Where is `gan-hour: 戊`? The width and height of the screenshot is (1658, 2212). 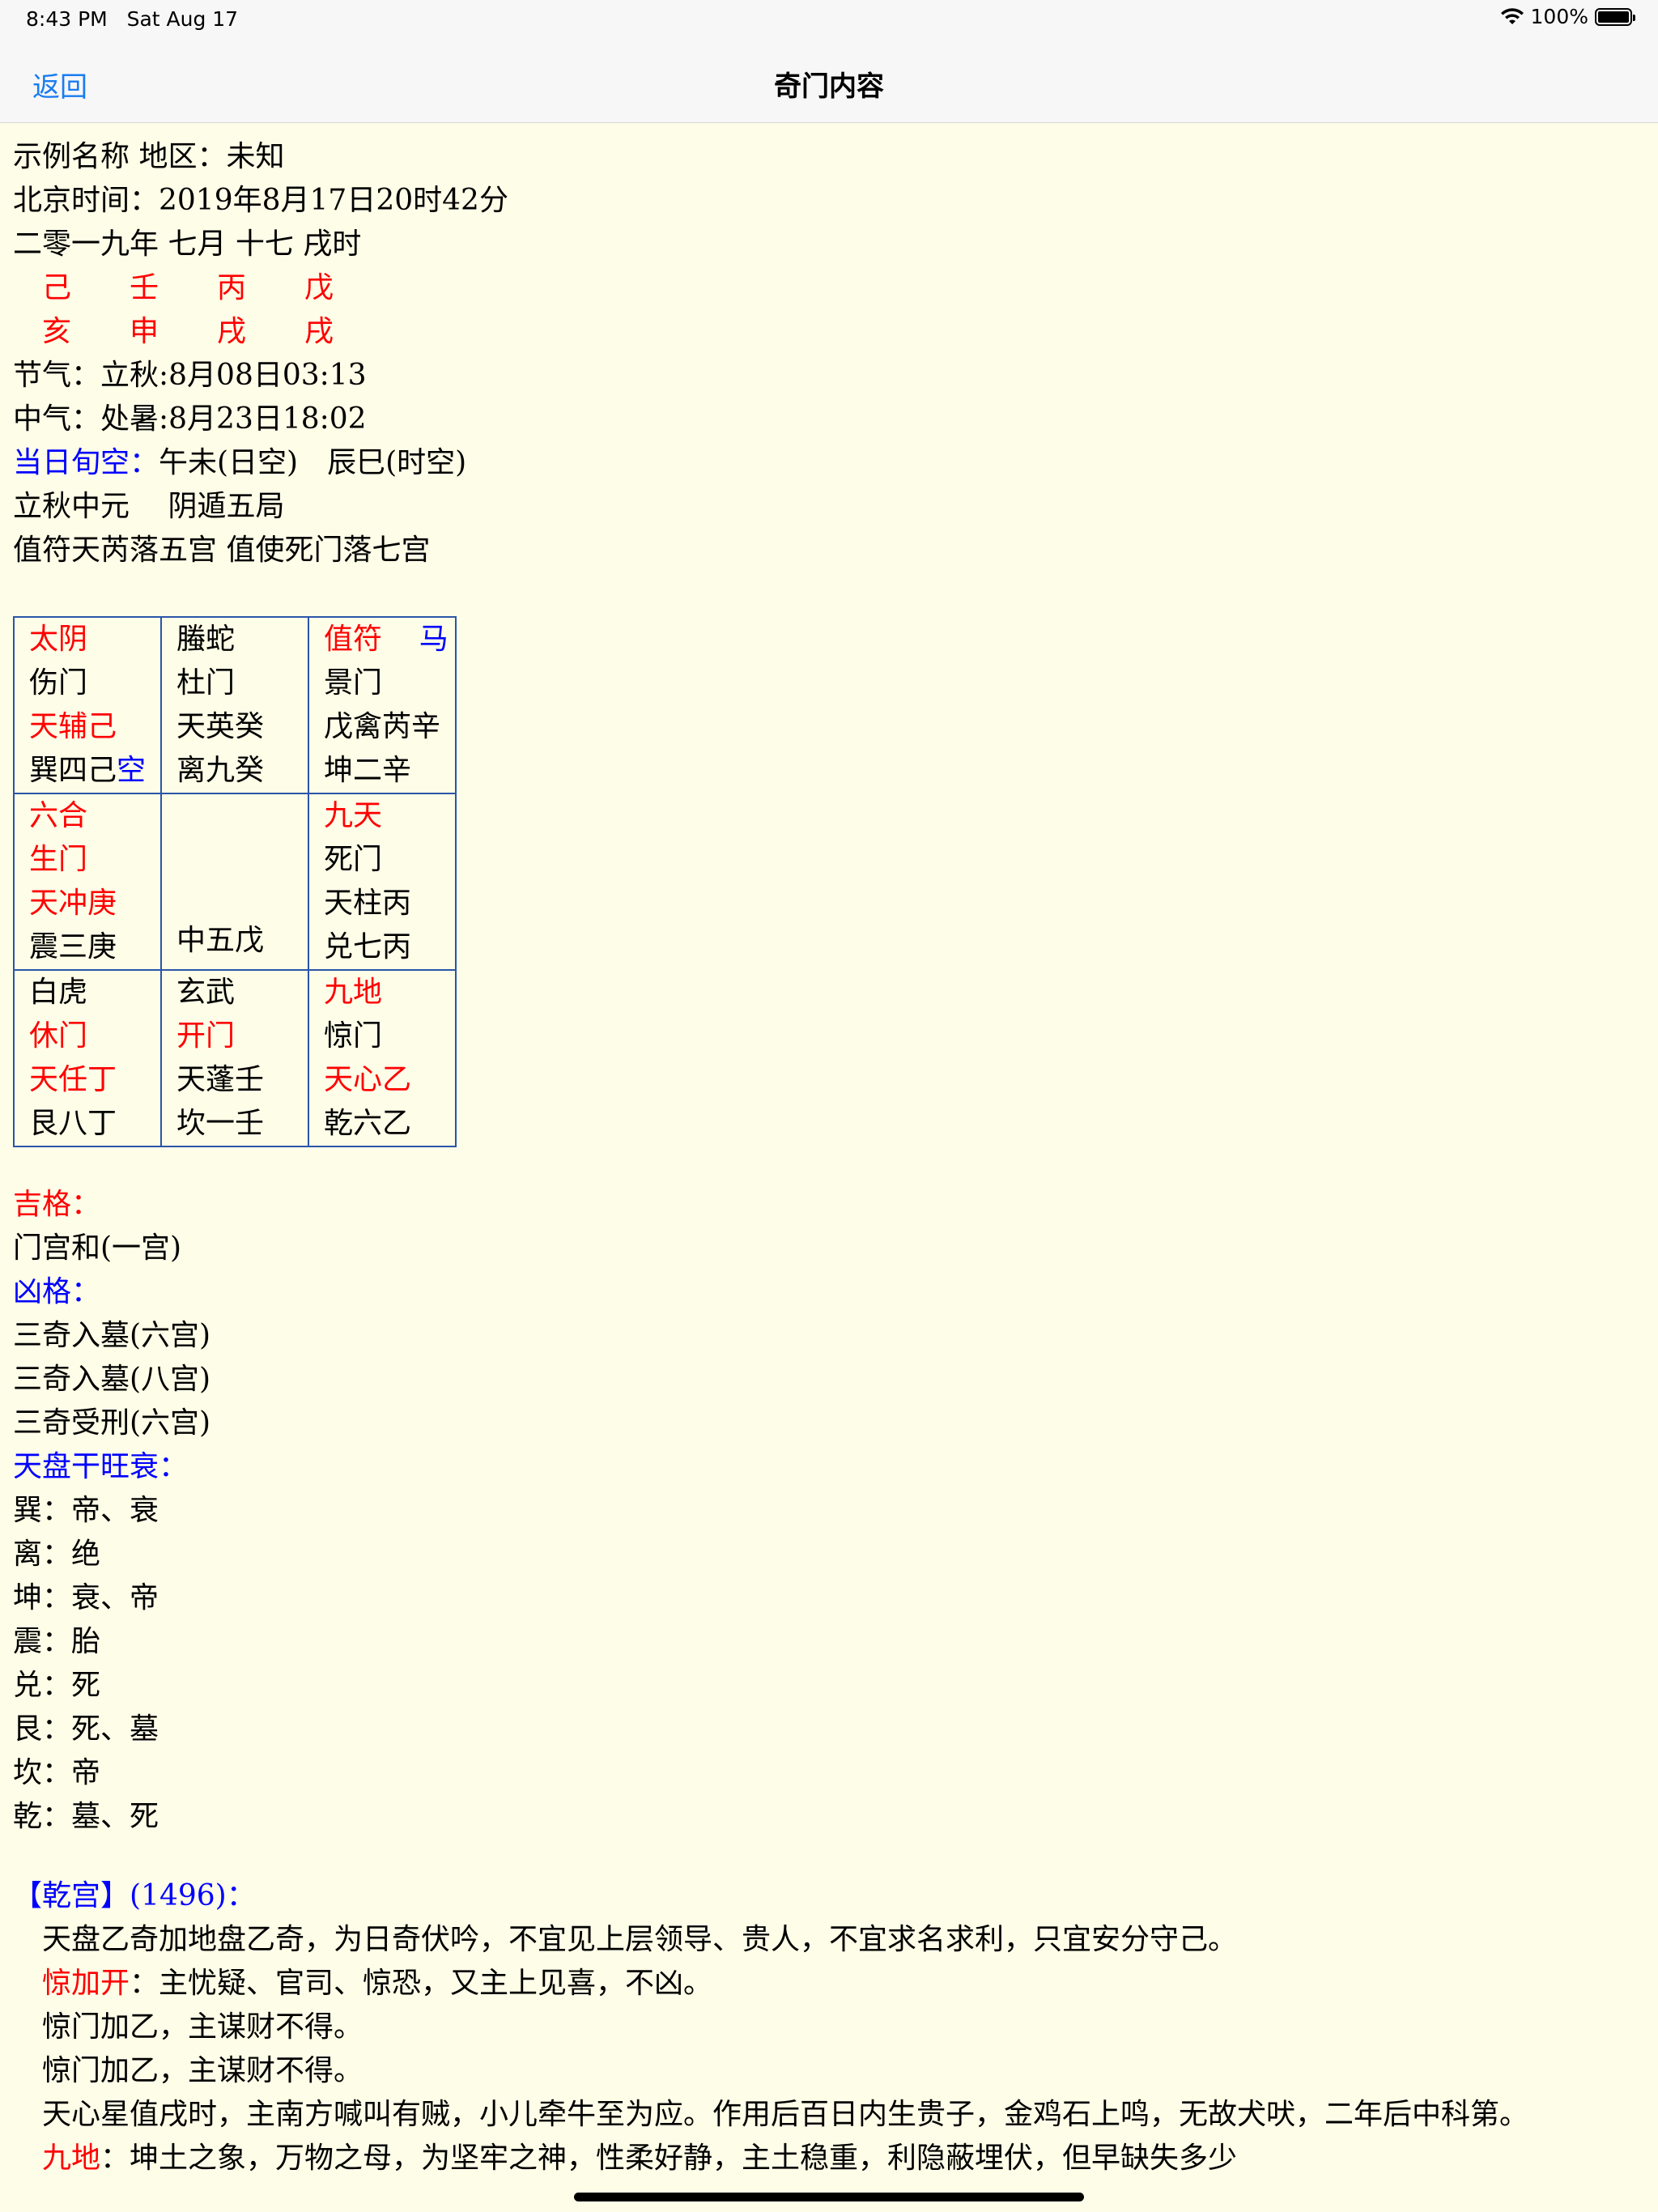
gan-hour: 戊 is located at coordinates (319, 288).